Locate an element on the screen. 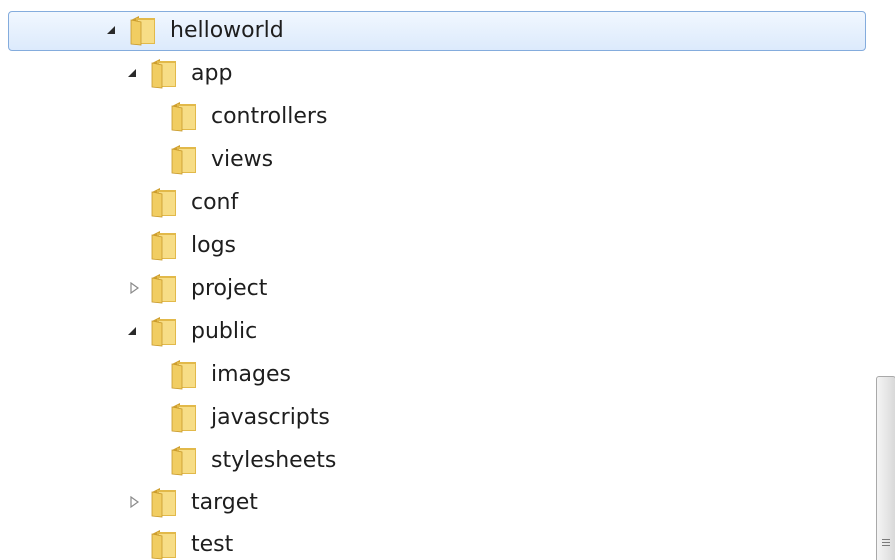  tree-item-label: controllers is located at coordinates (269, 116).